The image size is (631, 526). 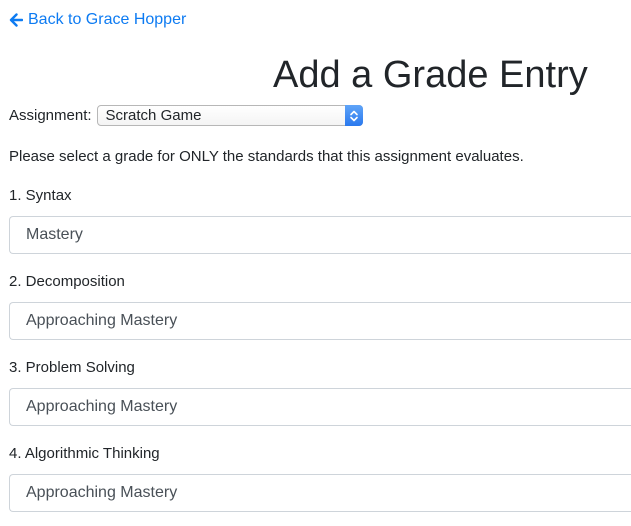 I want to click on standard-label-algorithmic-thinking: 4. Algorithmic Thinking, so click(x=84, y=453).